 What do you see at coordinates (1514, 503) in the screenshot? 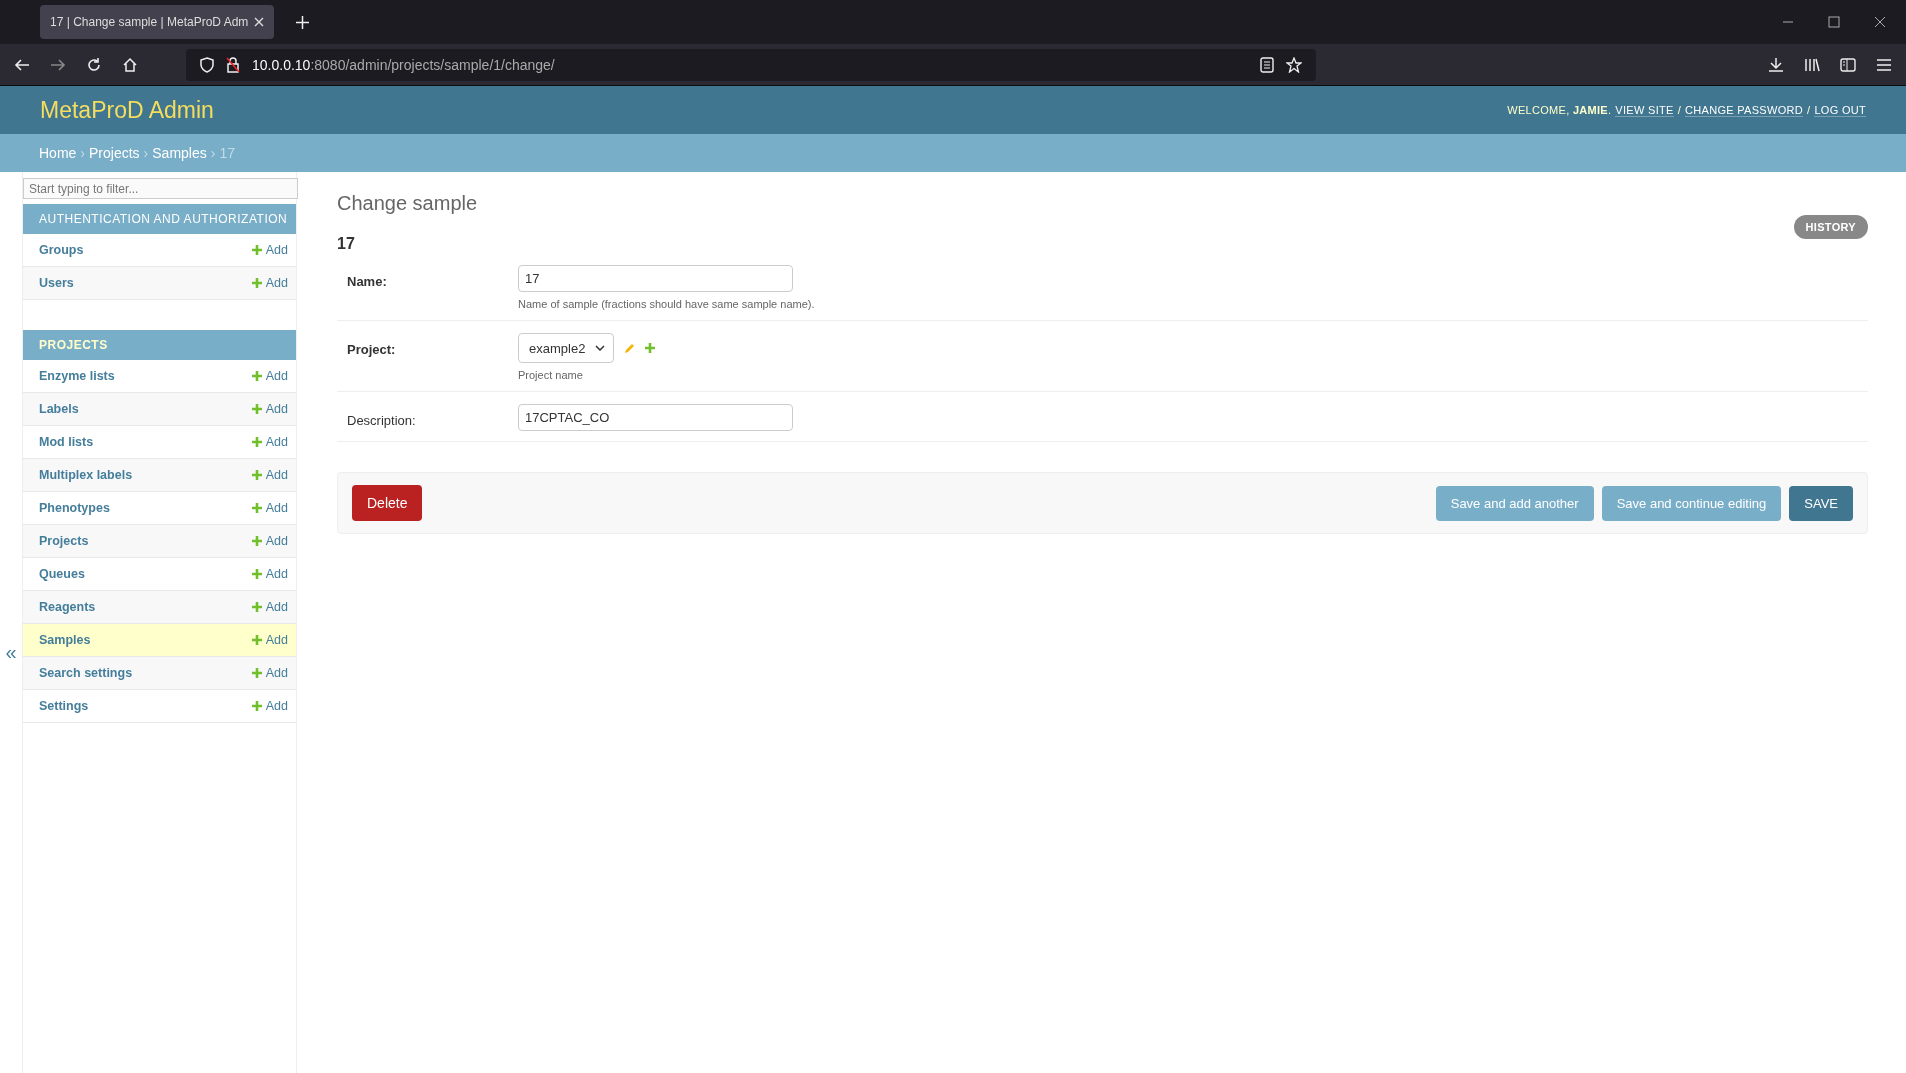
I see `save-button: Save and add another` at bounding box center [1514, 503].